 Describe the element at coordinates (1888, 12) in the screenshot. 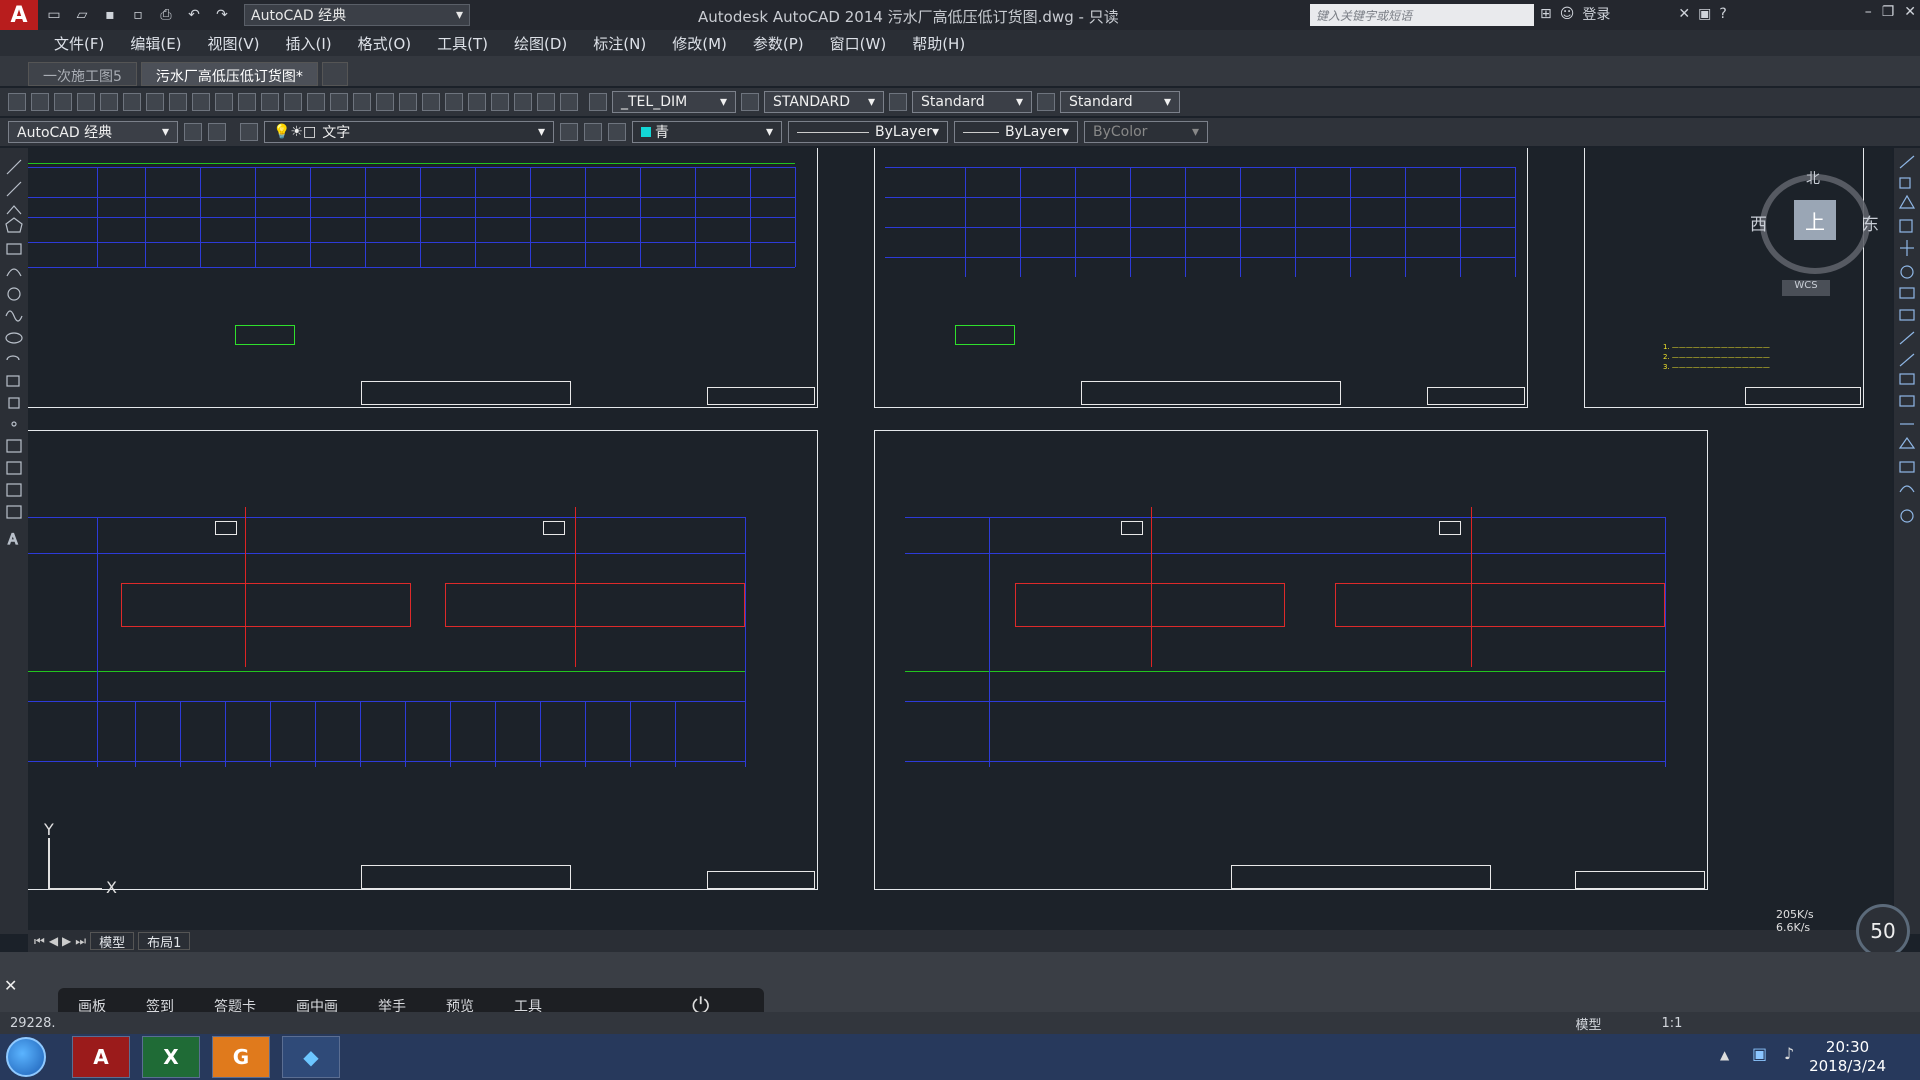

I see `restore-icon: ❐` at that location.